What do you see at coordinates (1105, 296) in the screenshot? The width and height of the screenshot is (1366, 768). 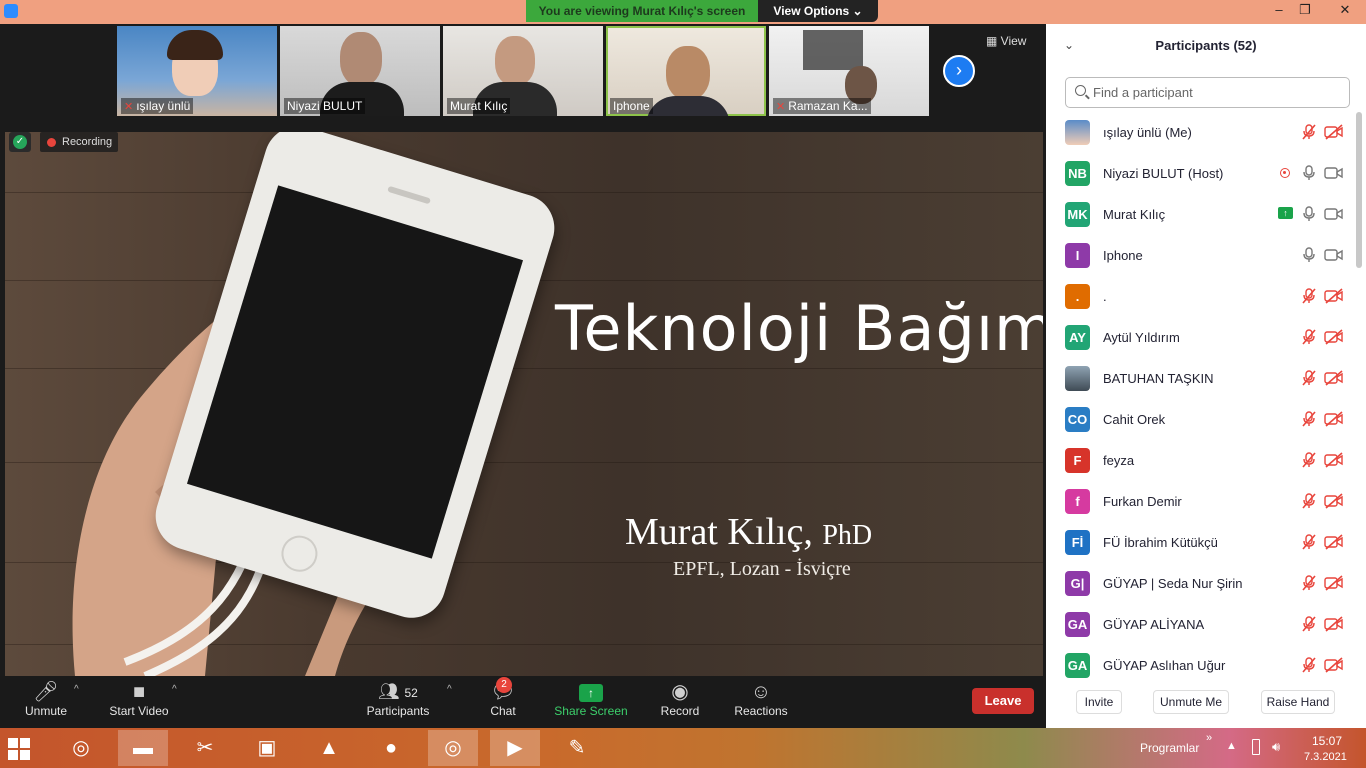 I see `participant-name: .` at bounding box center [1105, 296].